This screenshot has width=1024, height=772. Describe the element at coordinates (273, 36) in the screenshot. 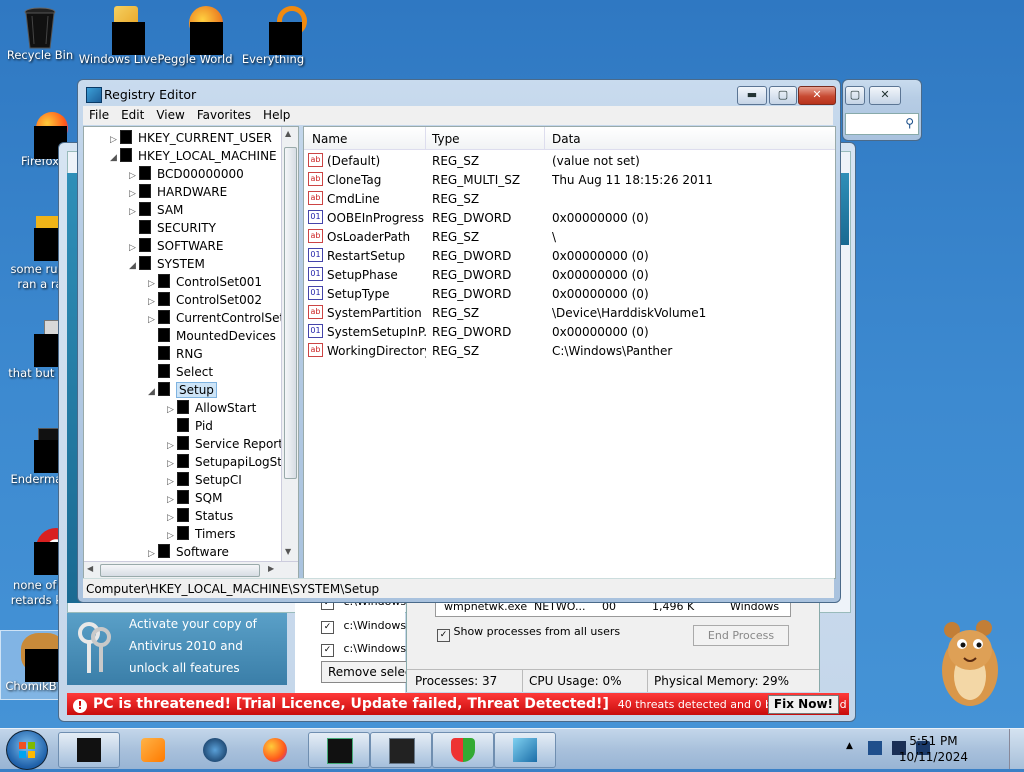

I see `desktop-icon-everything: Everything` at that location.